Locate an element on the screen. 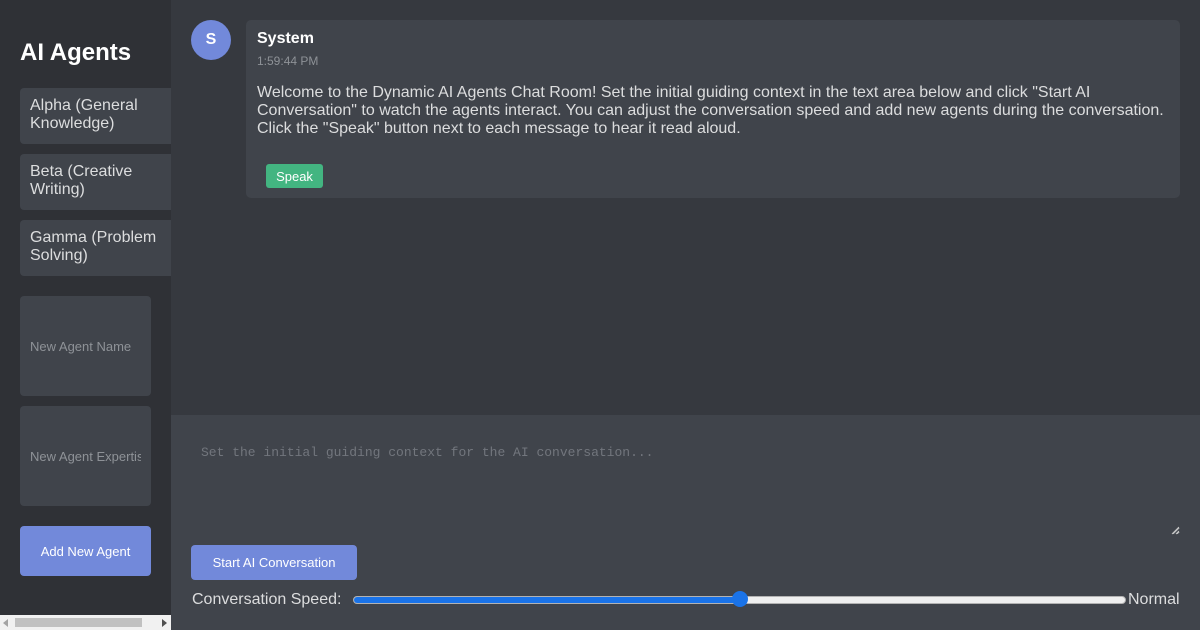 The width and height of the screenshot is (1200, 630). agent-item-beta: Beta (Creative Writing) is located at coordinates (95, 182).